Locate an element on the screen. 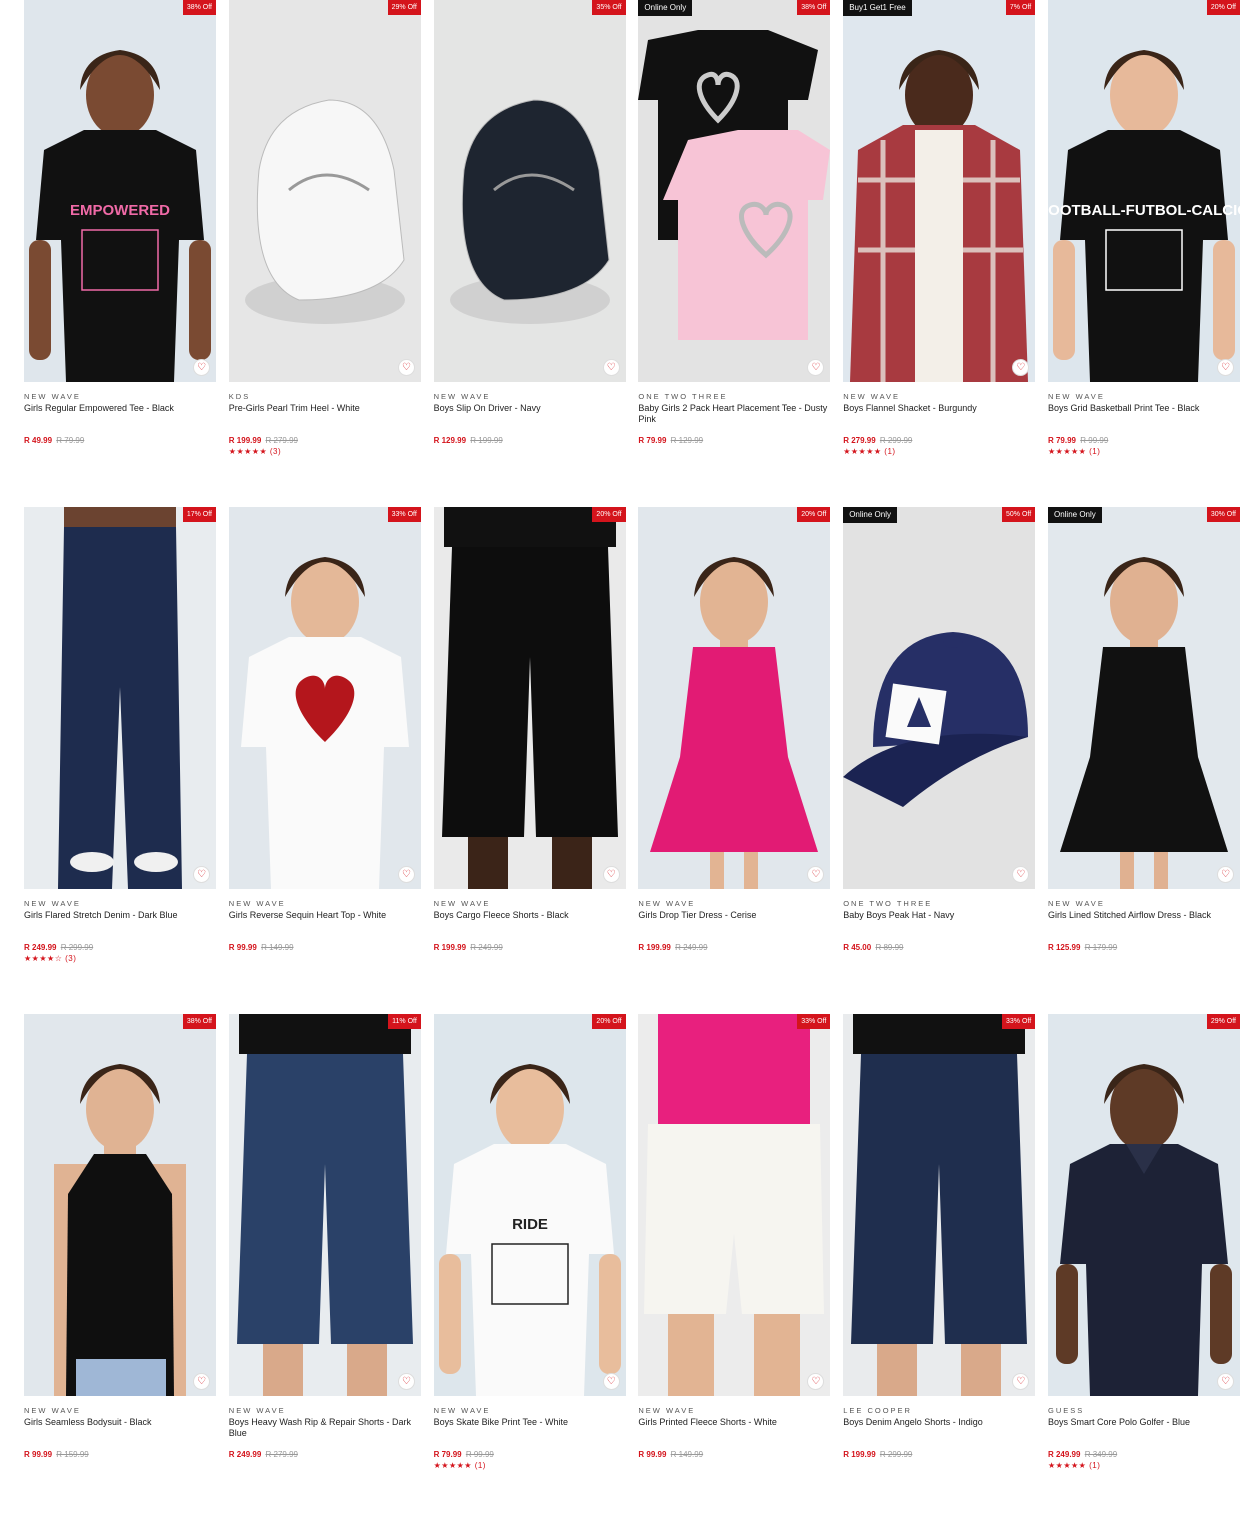 The height and width of the screenshot is (1514, 1250). product-name: Boys Smart Core Polo Golfer - Blue is located at coordinates (1144, 1429).